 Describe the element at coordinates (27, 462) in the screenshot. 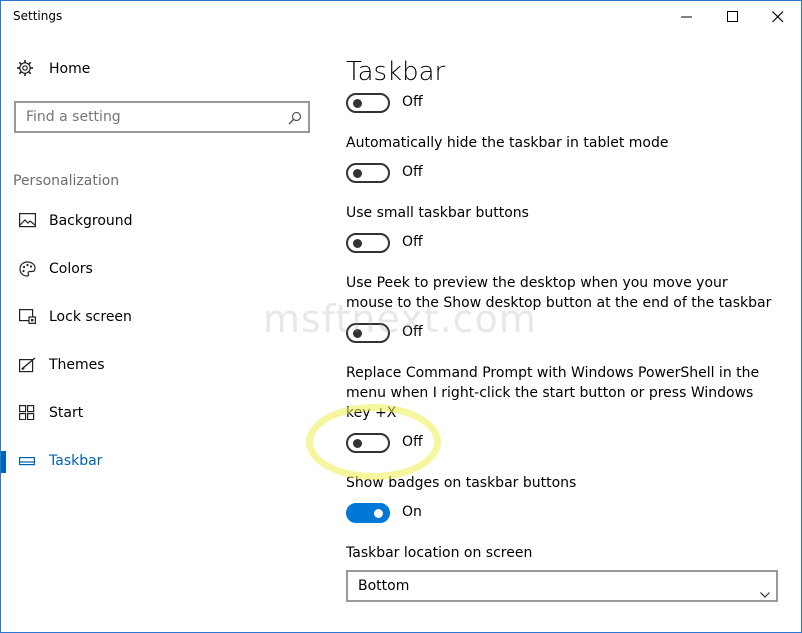

I see `taskbar-icon` at that location.